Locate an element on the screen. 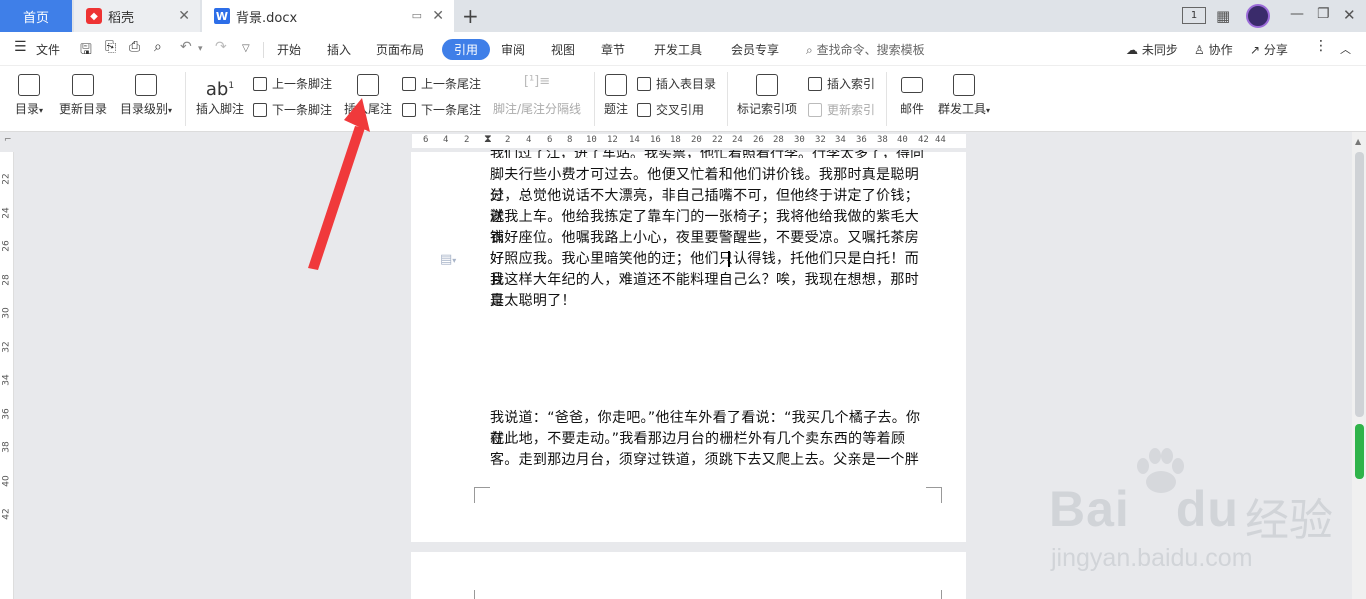 The image size is (1366, 599). watermark-url: jingyan.baidu.com is located at coordinates (1152, 558).